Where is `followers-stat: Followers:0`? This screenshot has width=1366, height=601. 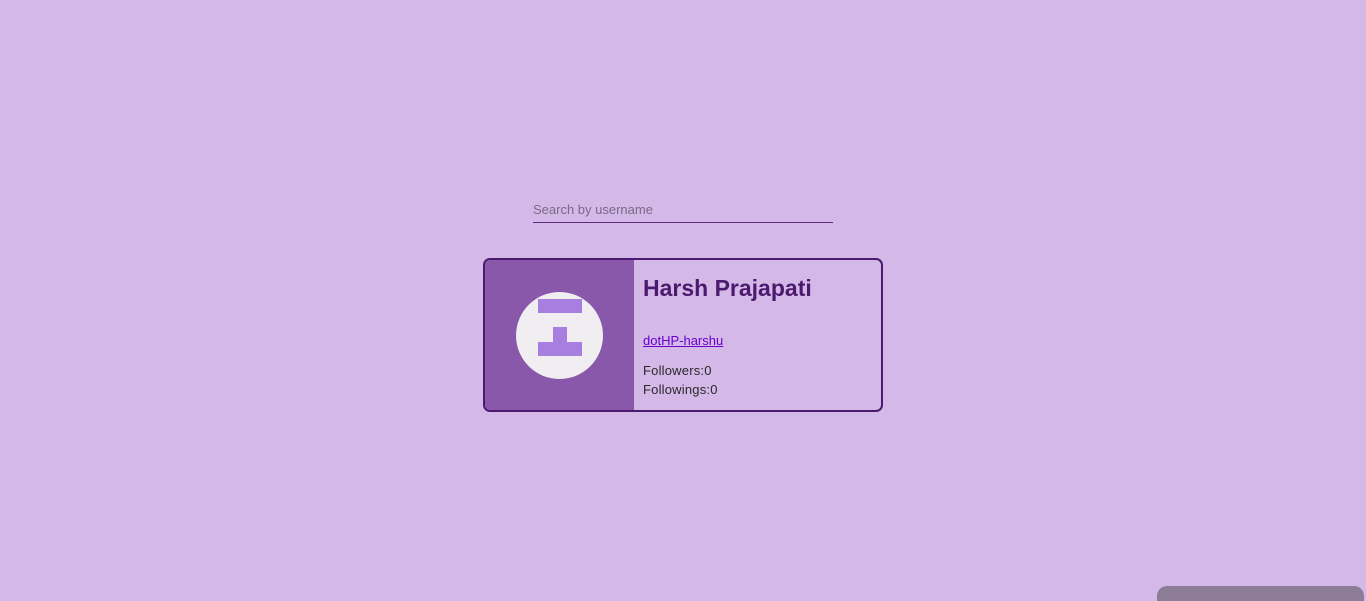
followers-stat: Followers:0 is located at coordinates (677, 370).